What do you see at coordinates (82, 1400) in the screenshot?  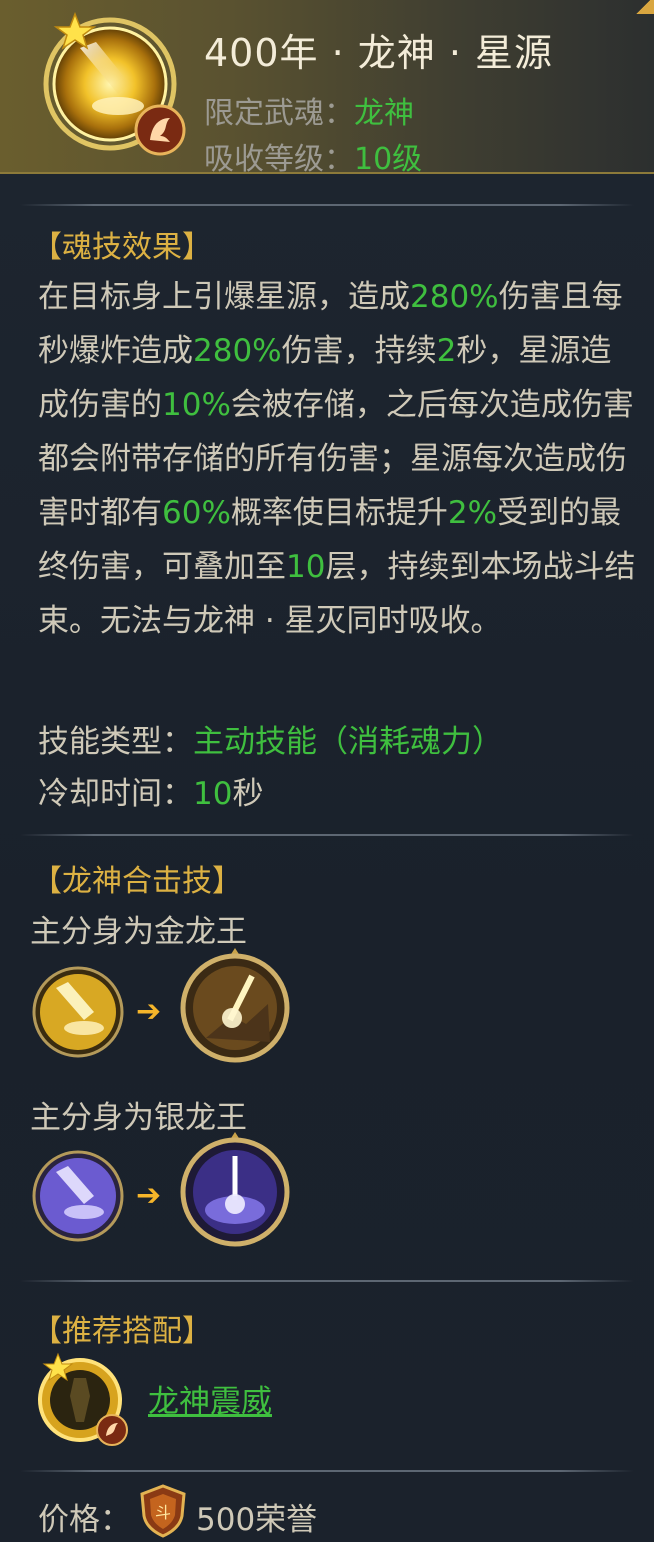 I see `dragon-quake-skill-icon` at bounding box center [82, 1400].